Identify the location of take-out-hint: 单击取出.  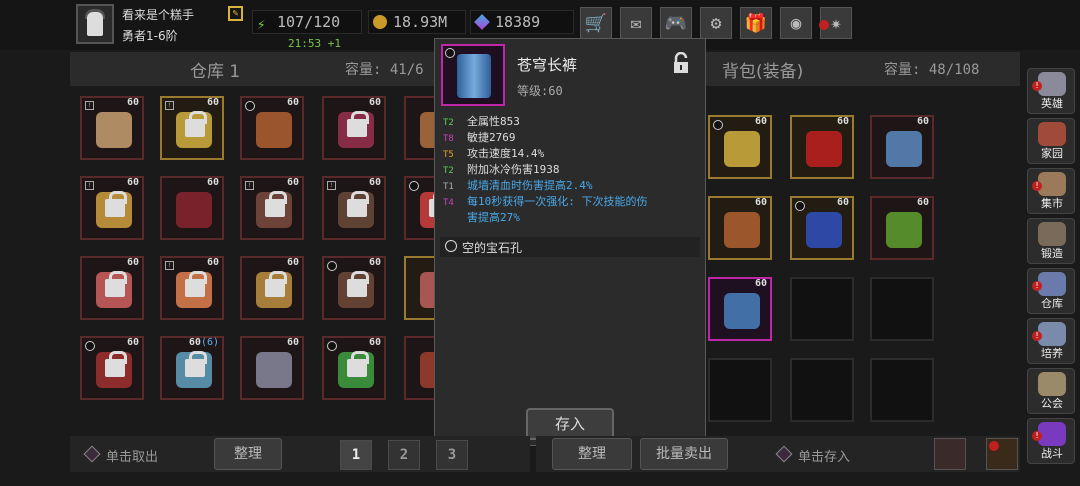
(132, 455).